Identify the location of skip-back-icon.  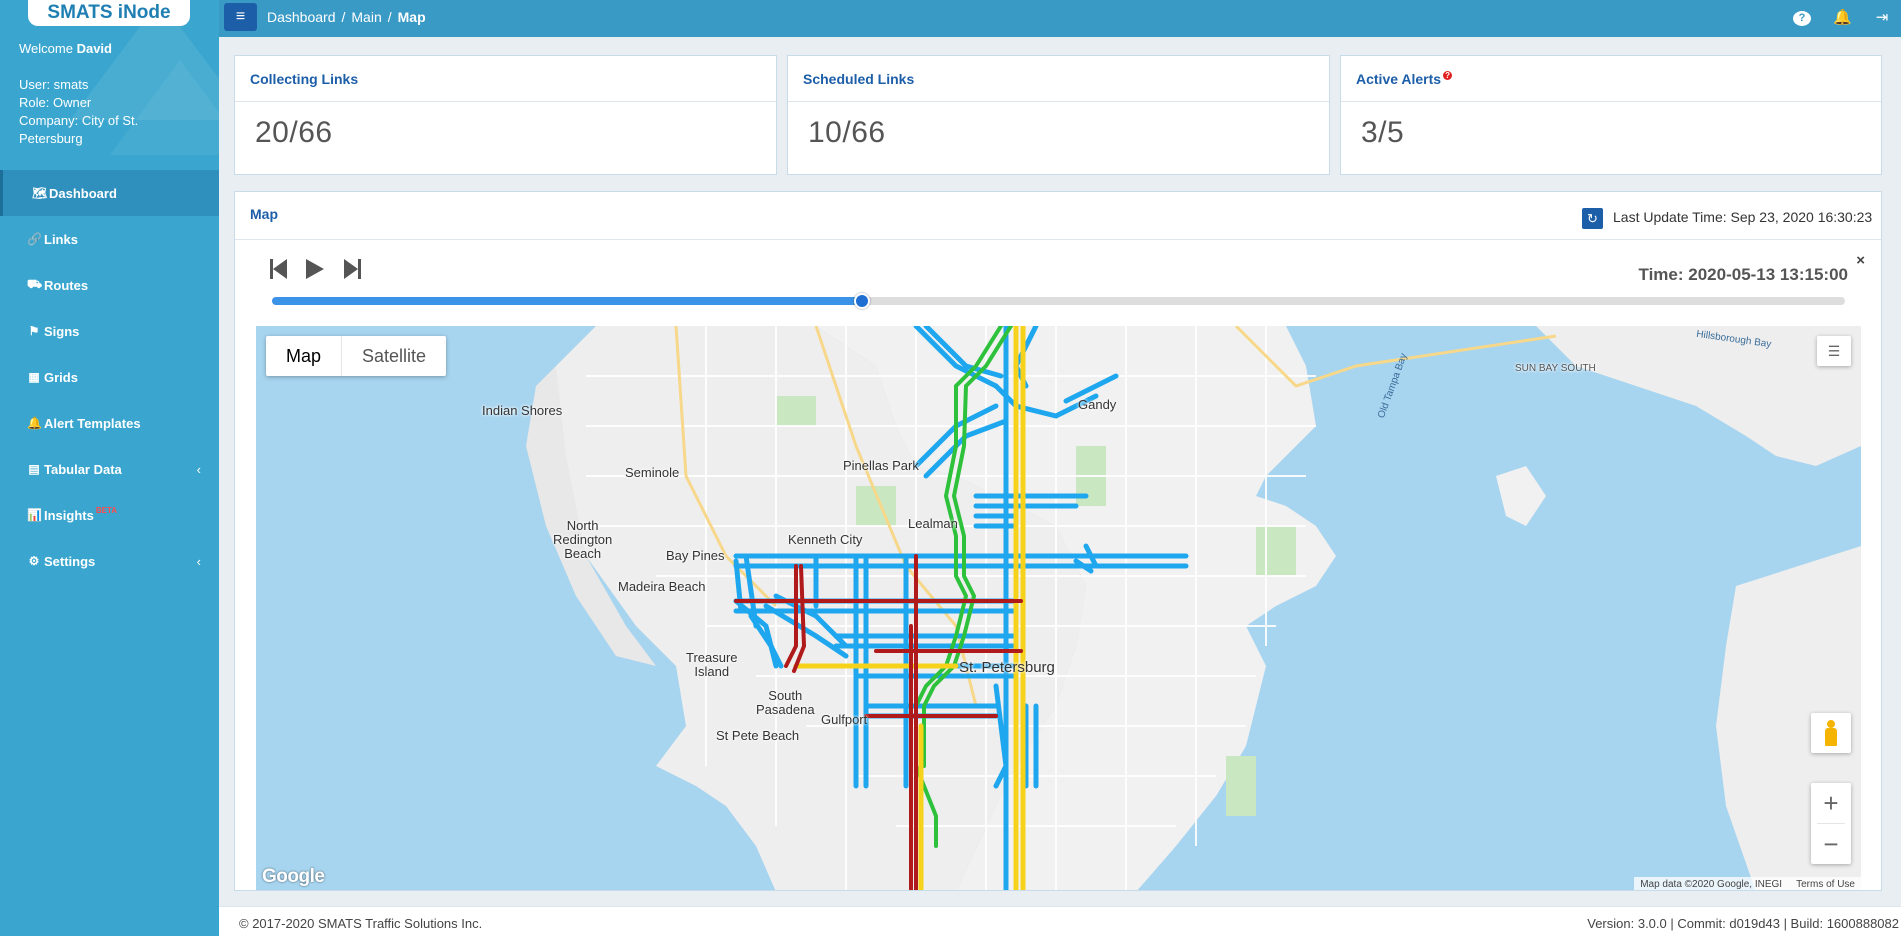
(278, 269).